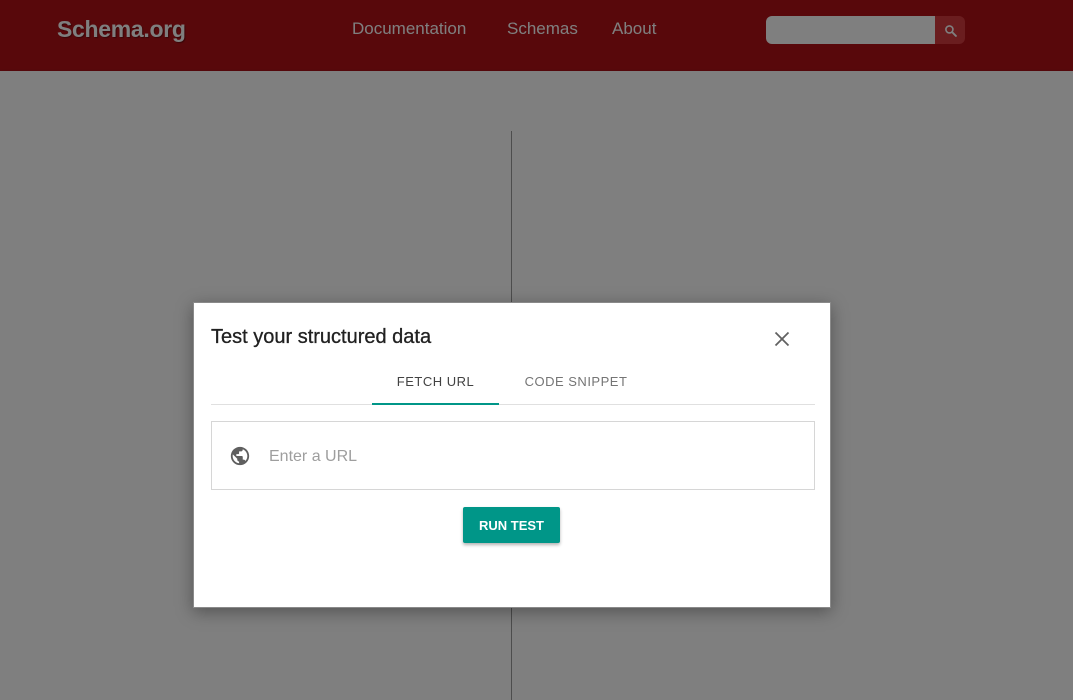 This screenshot has height=700, width=1073. Describe the element at coordinates (576, 381) in the screenshot. I see `tab-code-snippet: CODE SNIPPET` at that location.